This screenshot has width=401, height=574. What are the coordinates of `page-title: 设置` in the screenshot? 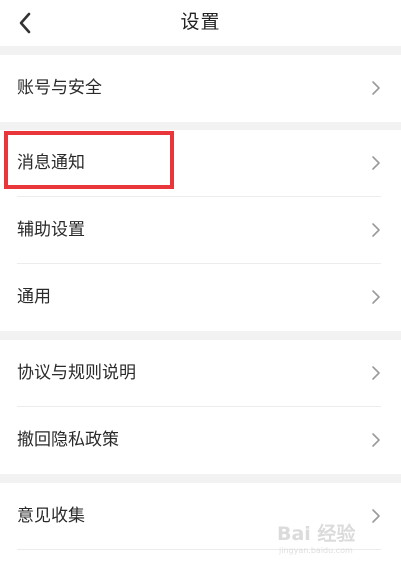 It's located at (200, 22).